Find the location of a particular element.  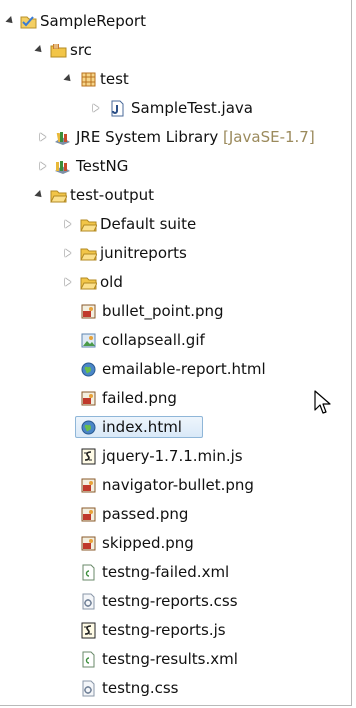

tree-item-testng-reports-css: testng-reports.css is located at coordinates (174, 601).